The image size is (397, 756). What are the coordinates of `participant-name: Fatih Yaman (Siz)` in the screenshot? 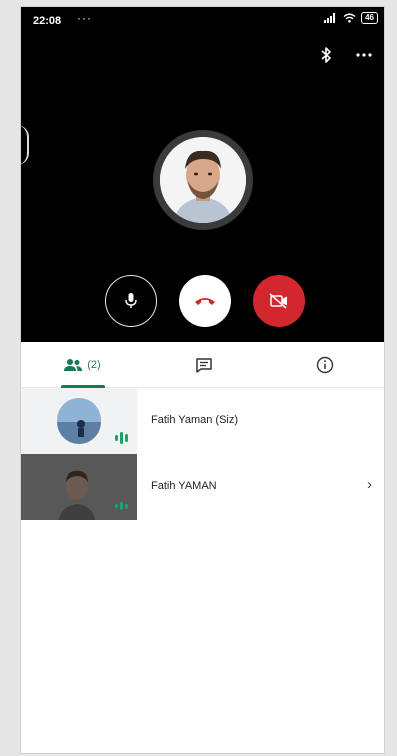 It's located at (195, 420).